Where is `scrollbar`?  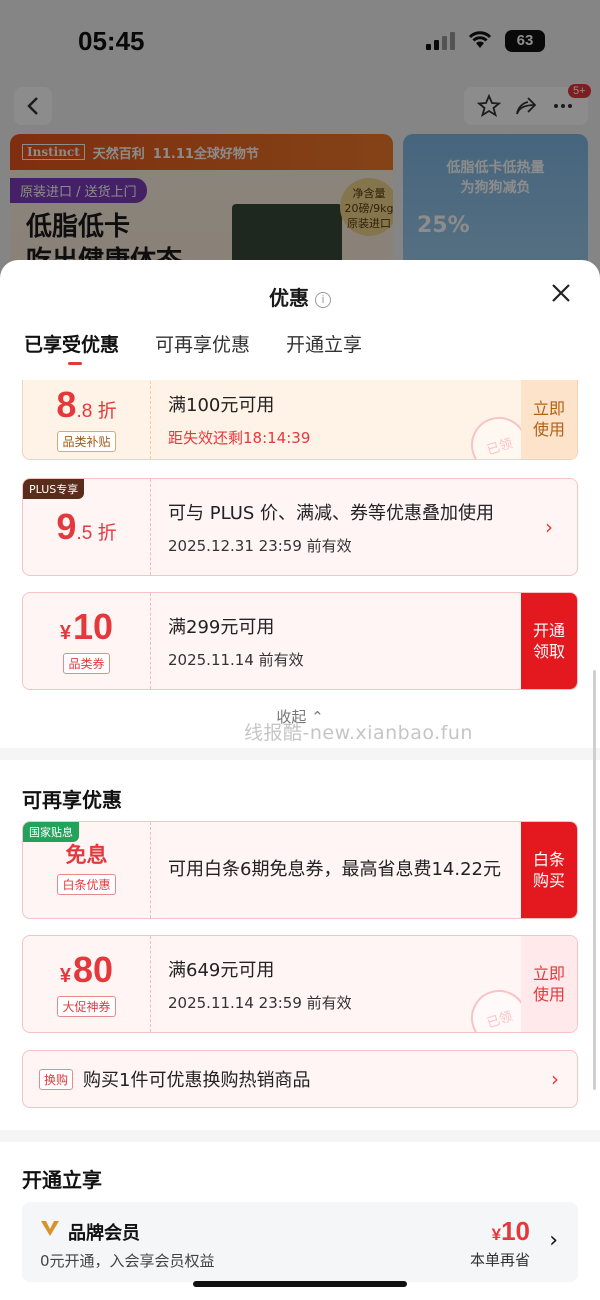
scrollbar is located at coordinates (594, 880).